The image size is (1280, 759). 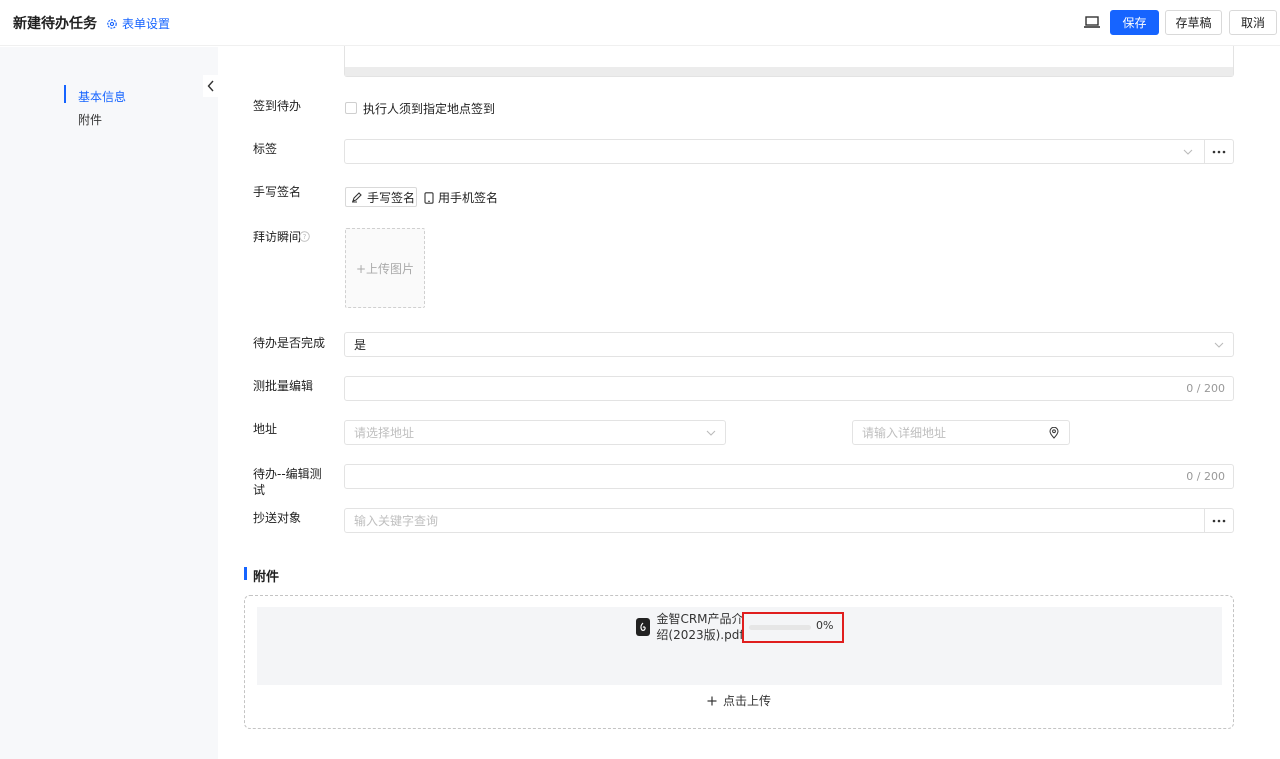 I want to click on save-button: 保存, so click(x=1134, y=22).